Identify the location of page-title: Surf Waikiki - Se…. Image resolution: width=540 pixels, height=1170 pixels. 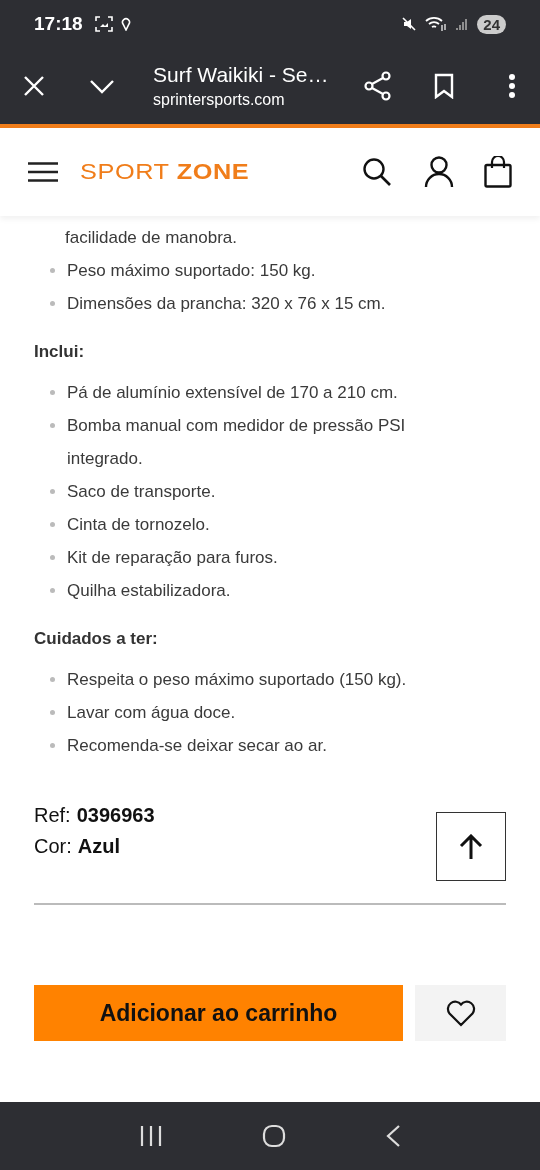
(241, 75).